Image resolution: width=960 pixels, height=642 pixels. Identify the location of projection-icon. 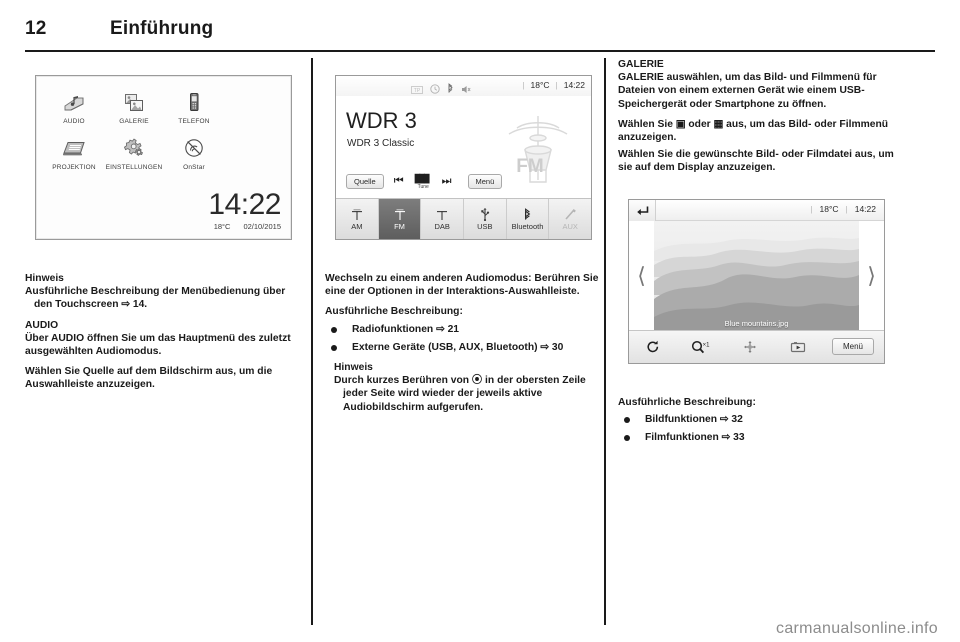
(74, 148).